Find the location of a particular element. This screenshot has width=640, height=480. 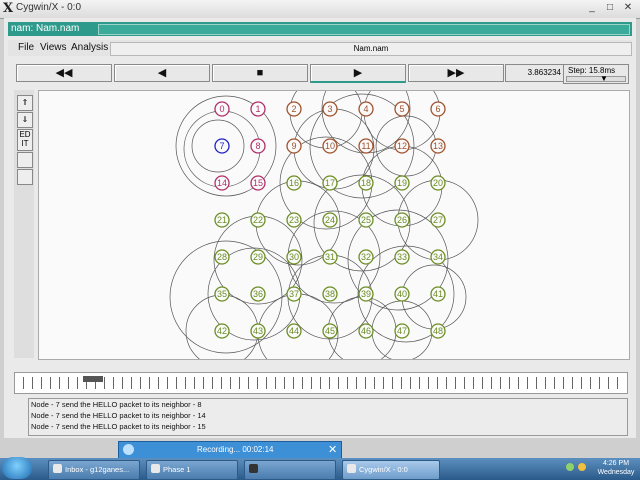

node-label: 31 is located at coordinates (330, 257).